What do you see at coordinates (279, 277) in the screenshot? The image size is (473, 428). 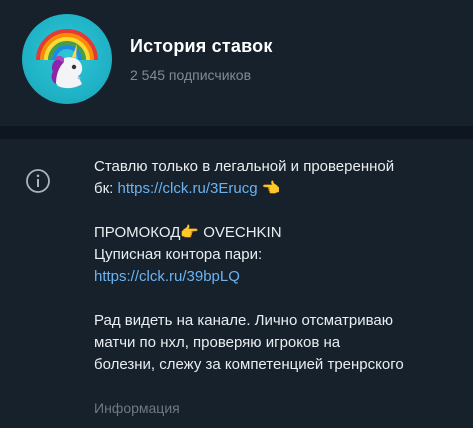 I see `referral-link: https://clck.ru/39bpLQ` at bounding box center [279, 277].